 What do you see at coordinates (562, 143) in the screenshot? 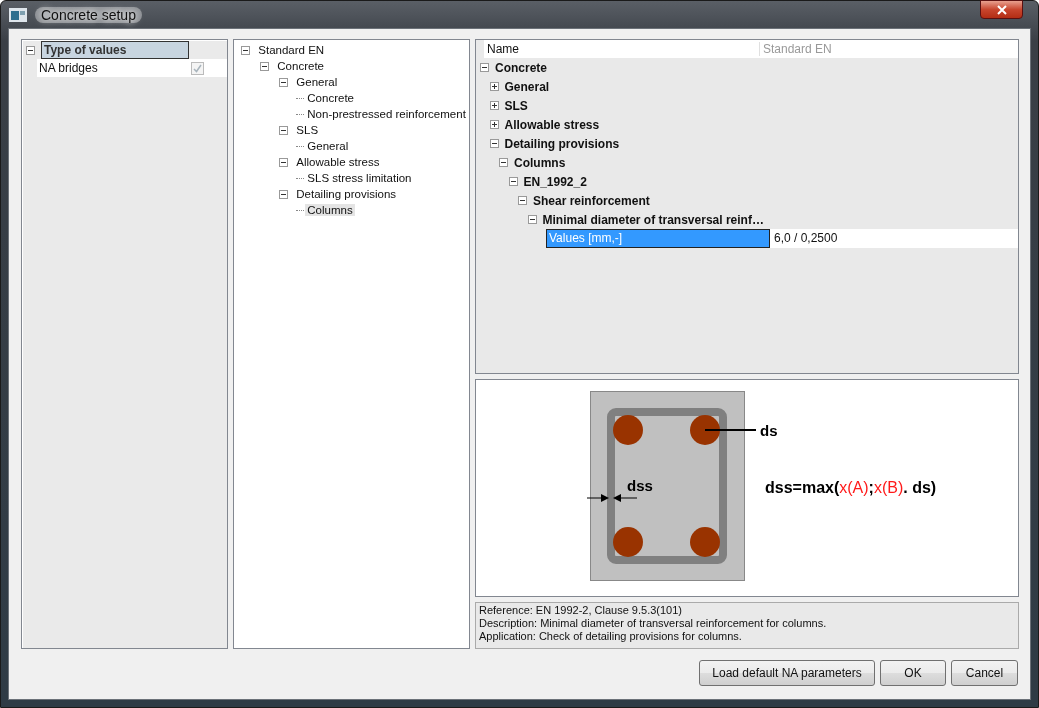
I see `property-category: Detailing provisions` at bounding box center [562, 143].